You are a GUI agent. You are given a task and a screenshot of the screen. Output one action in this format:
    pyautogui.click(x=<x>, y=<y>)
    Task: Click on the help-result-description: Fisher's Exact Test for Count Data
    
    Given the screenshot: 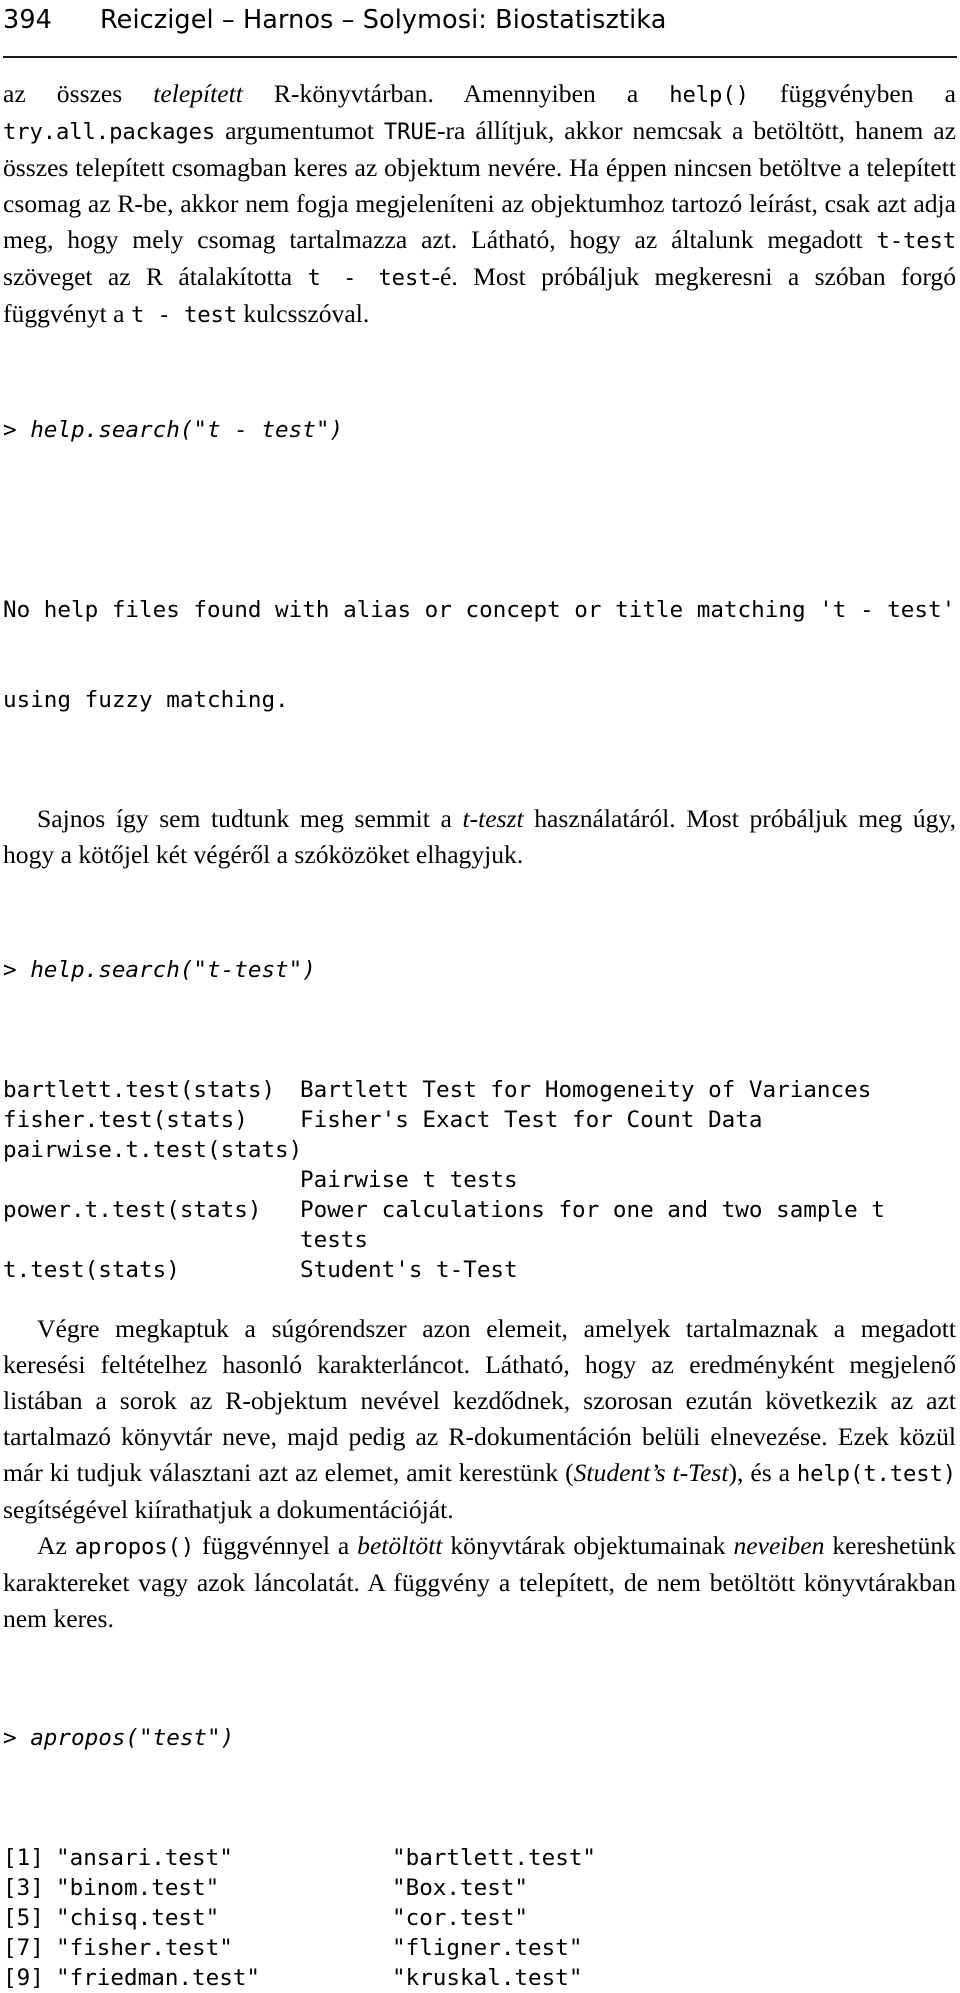 What is the action you would take?
    pyautogui.click(x=531, y=1120)
    